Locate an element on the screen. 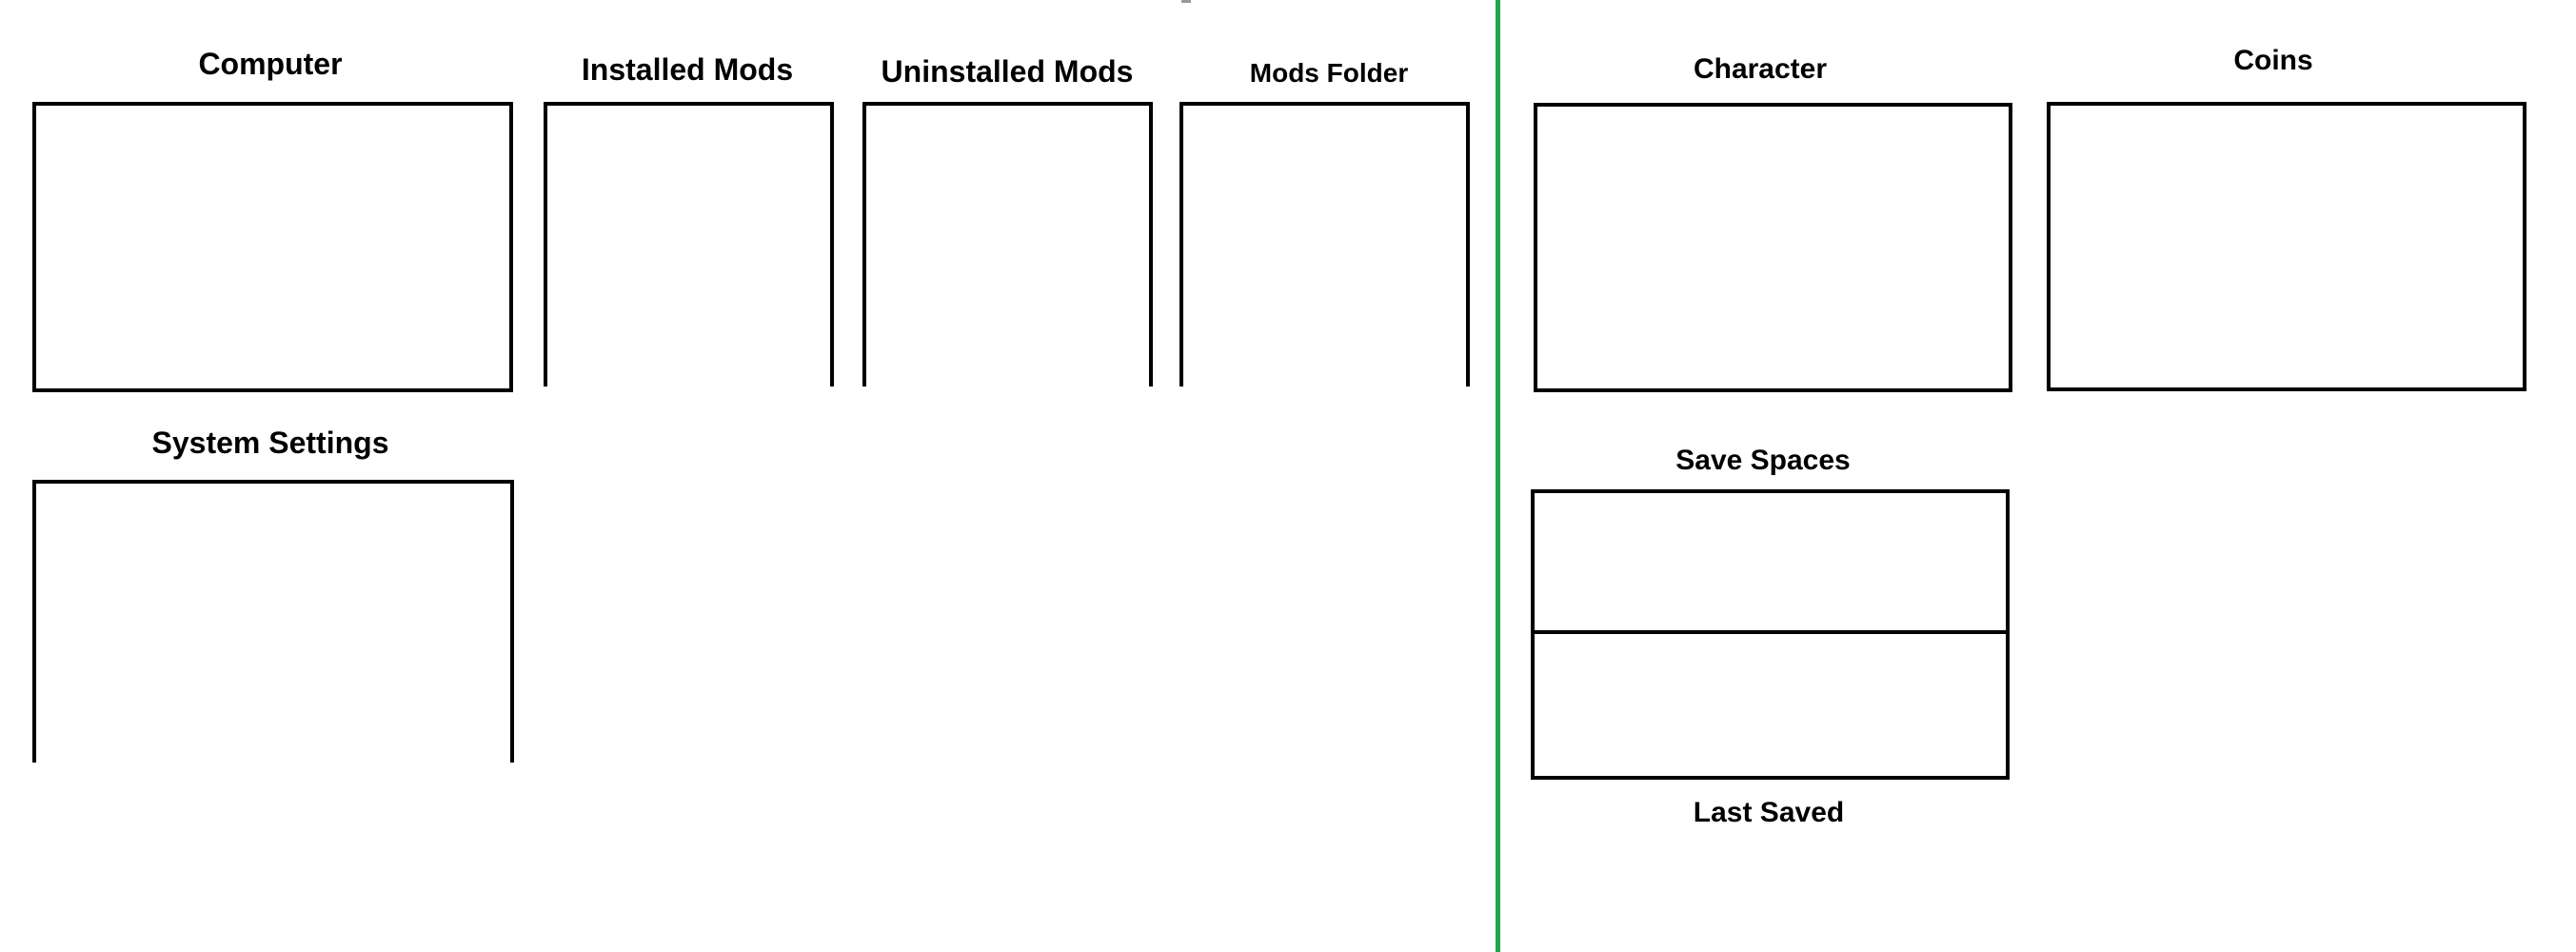 This screenshot has height=952, width=2576. mods-folder-box is located at coordinates (1325, 244).